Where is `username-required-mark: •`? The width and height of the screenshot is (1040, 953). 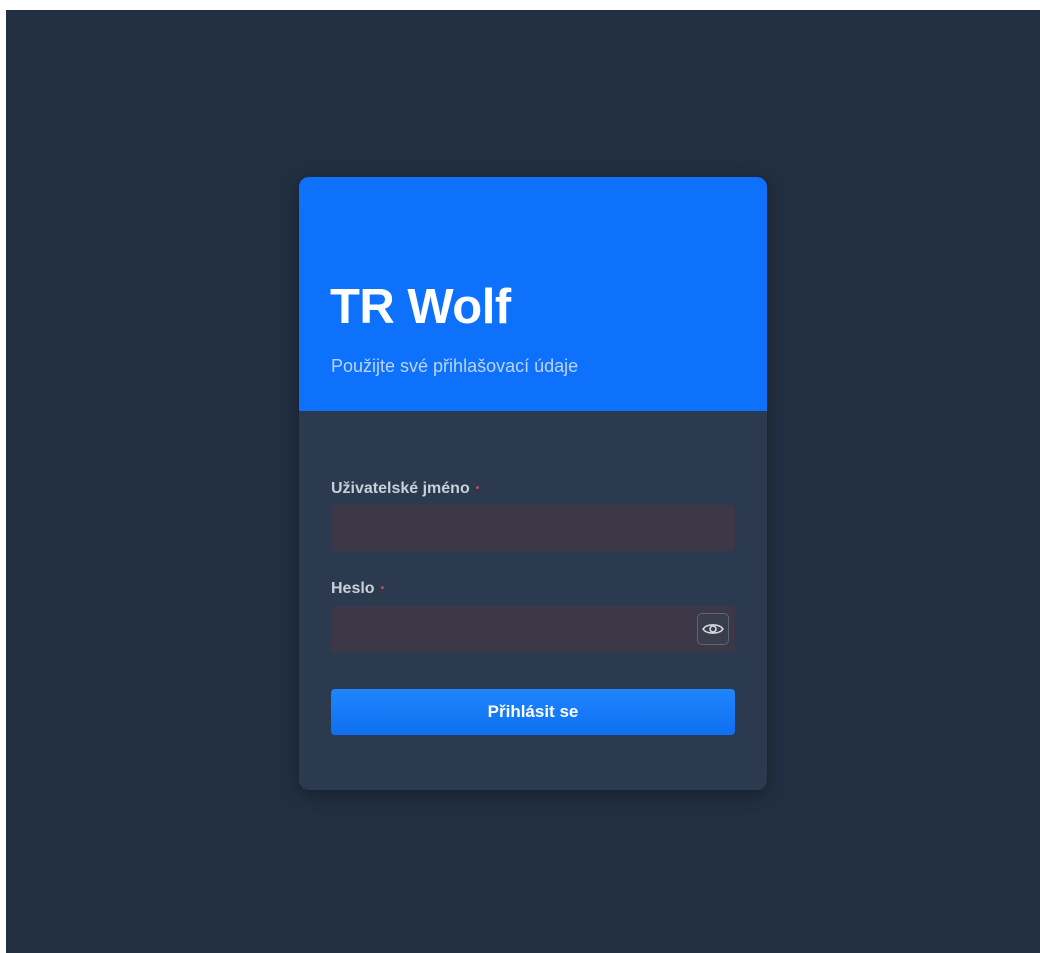 username-required-mark: • is located at coordinates (477, 488).